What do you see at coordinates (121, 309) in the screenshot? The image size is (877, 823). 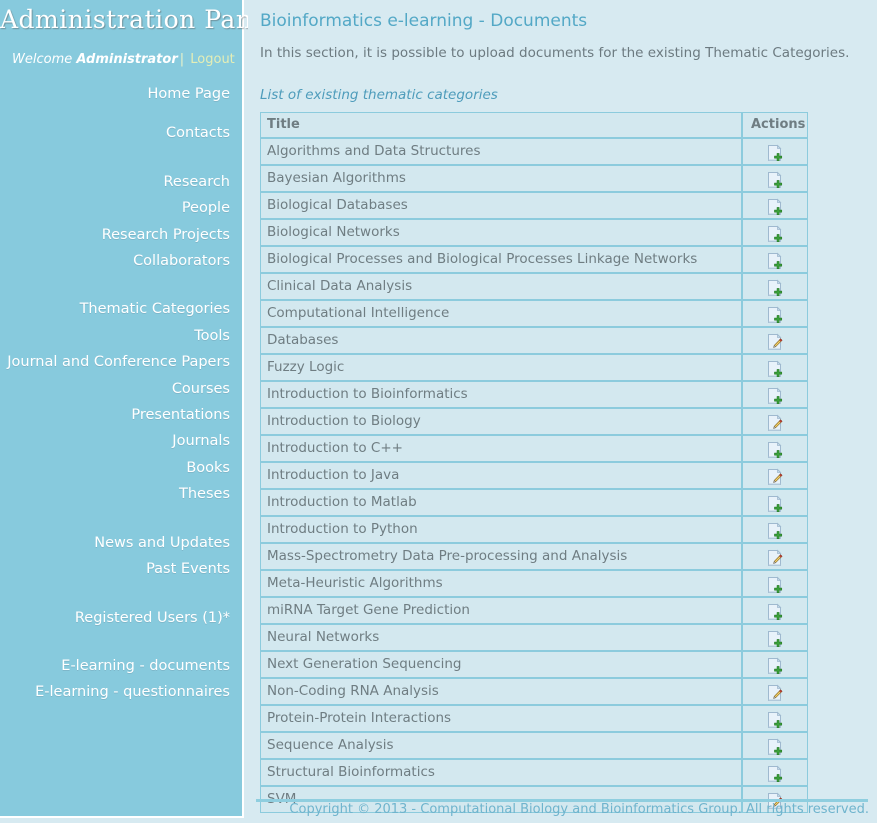 I see `sidebar-item-thematic-categories: Thematic Categories` at bounding box center [121, 309].